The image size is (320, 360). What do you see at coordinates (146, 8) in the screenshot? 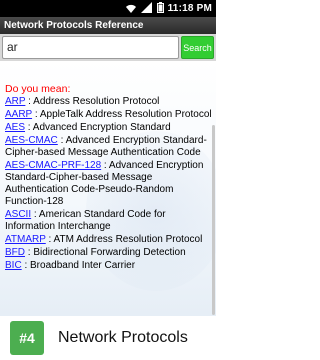
I see `signal-icon` at bounding box center [146, 8].